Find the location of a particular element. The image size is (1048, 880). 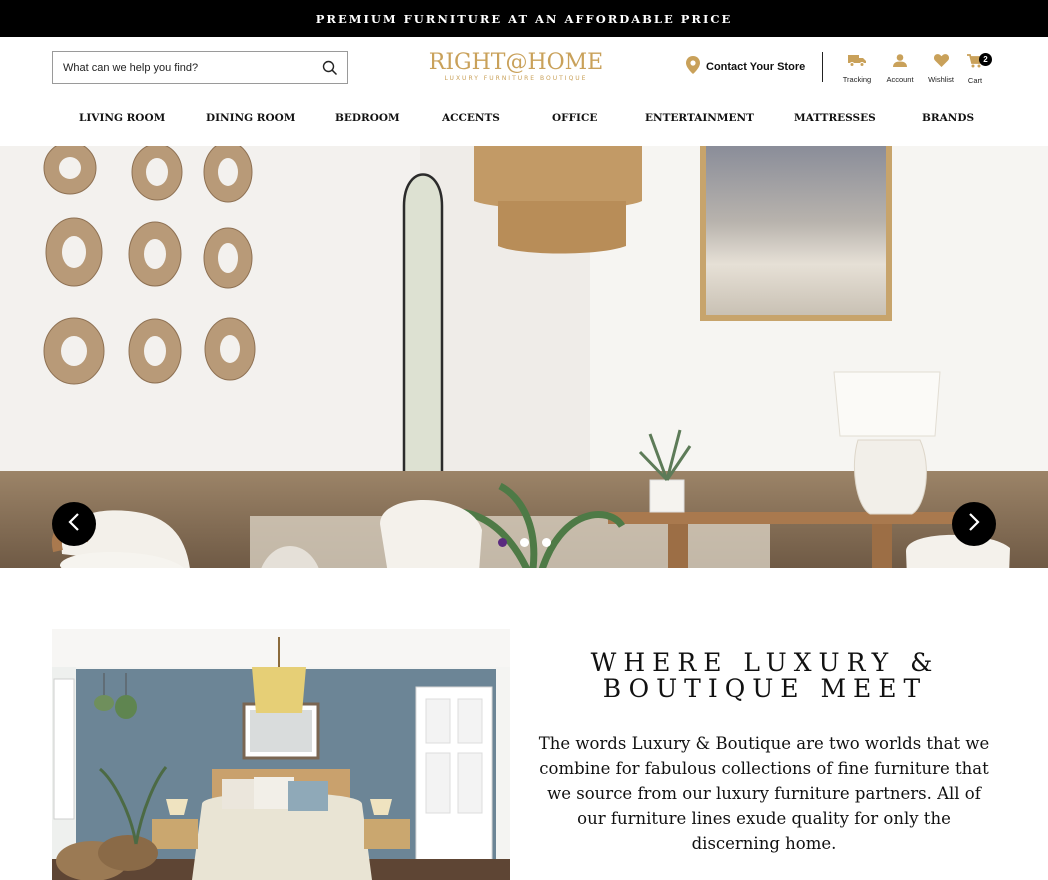

announcement-text: PREMIUM FURNITURE AT AN AFFORDABLE PRICE is located at coordinates (524, 18).